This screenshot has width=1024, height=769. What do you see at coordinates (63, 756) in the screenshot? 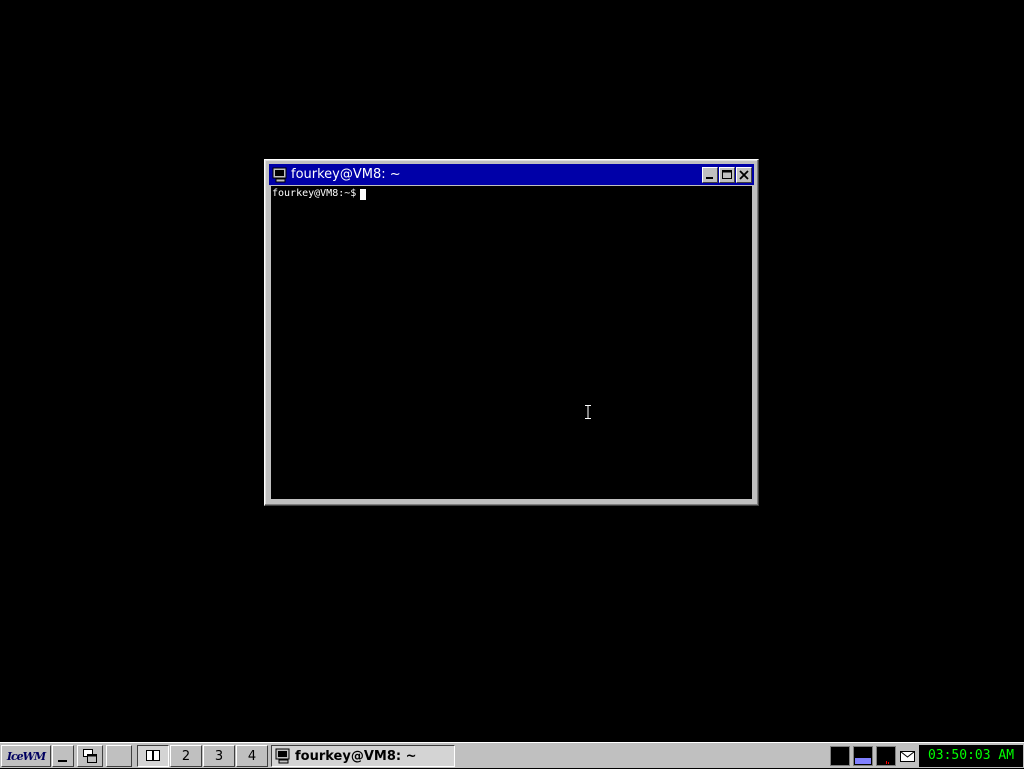
I see `show-desktop-button` at bounding box center [63, 756].